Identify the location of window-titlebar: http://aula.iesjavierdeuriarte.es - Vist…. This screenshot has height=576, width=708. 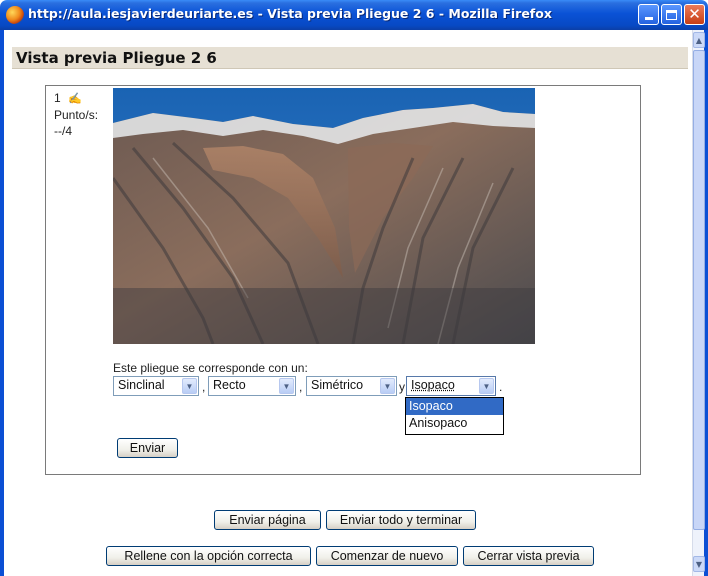
(354, 15).